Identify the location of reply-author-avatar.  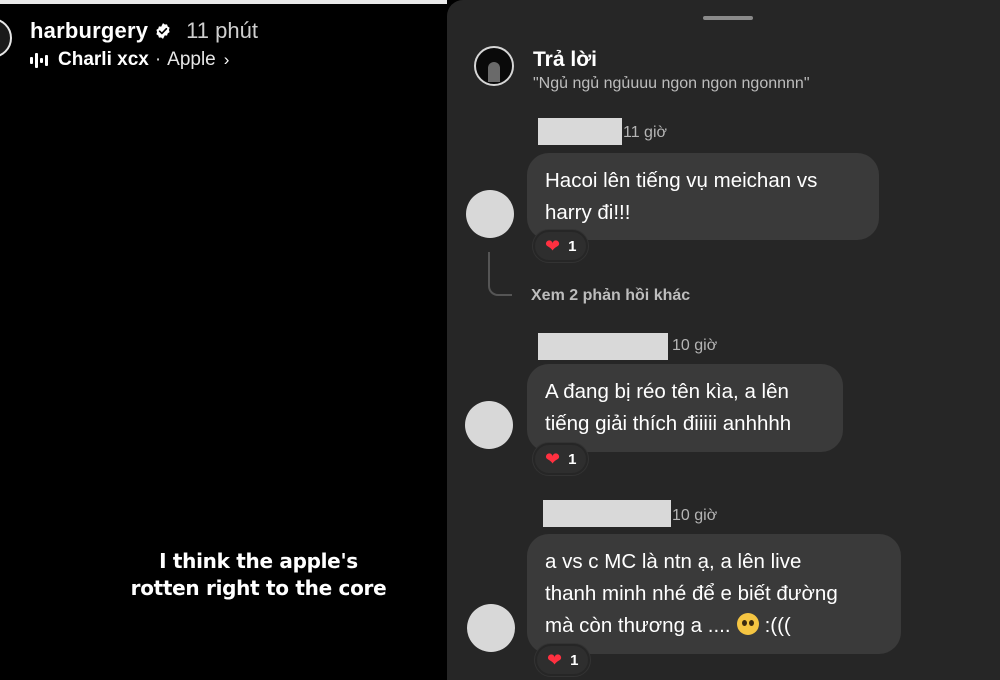
(494, 66).